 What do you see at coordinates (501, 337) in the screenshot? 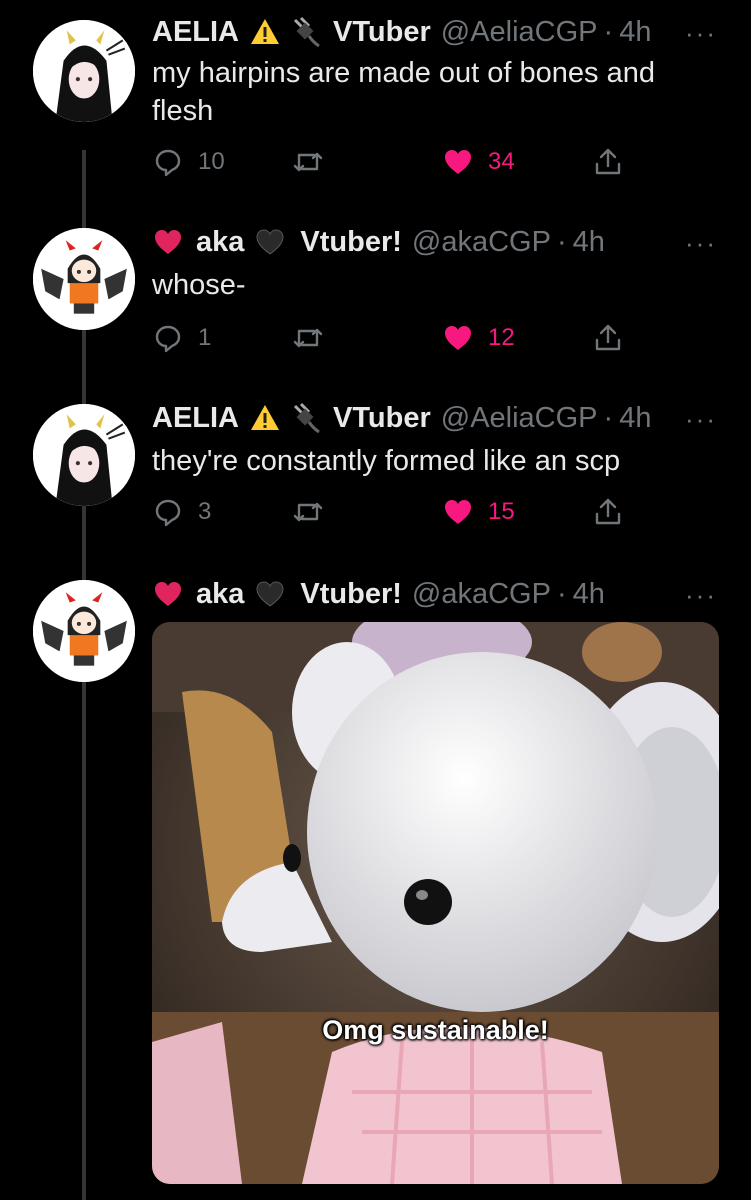
I see `like-count: 12` at bounding box center [501, 337].